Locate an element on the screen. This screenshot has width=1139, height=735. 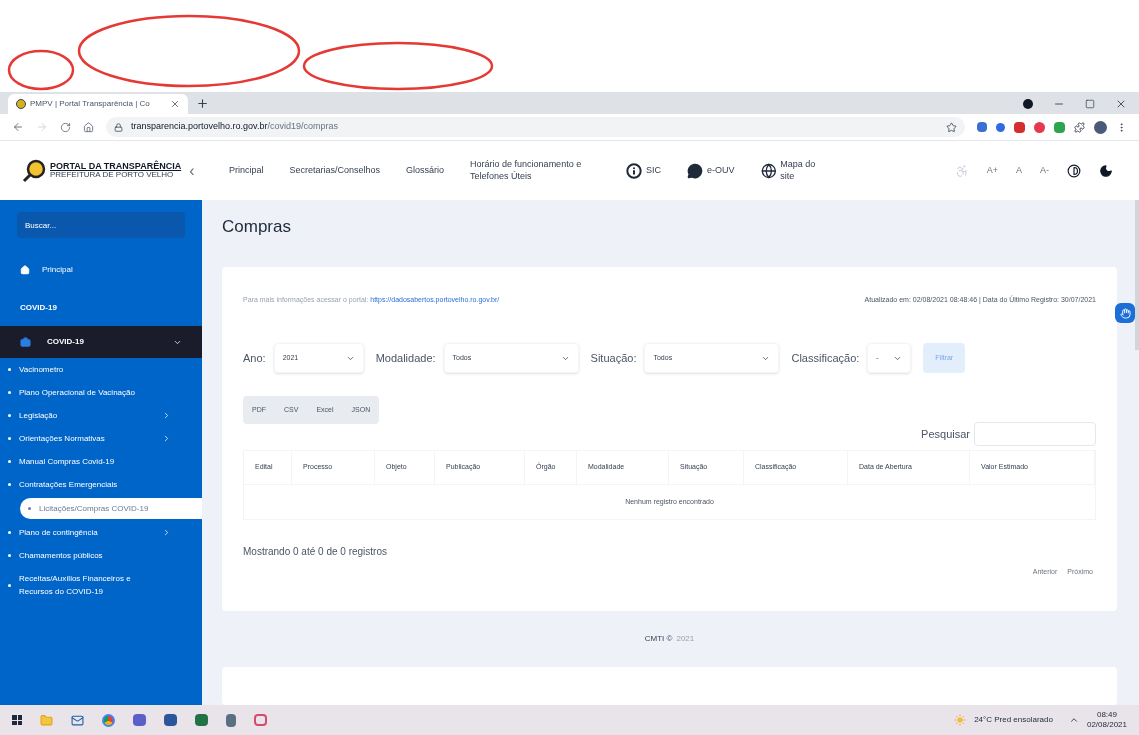
tab-title: PMPV | Portal Transparência | Co is located at coordinates (90, 104).